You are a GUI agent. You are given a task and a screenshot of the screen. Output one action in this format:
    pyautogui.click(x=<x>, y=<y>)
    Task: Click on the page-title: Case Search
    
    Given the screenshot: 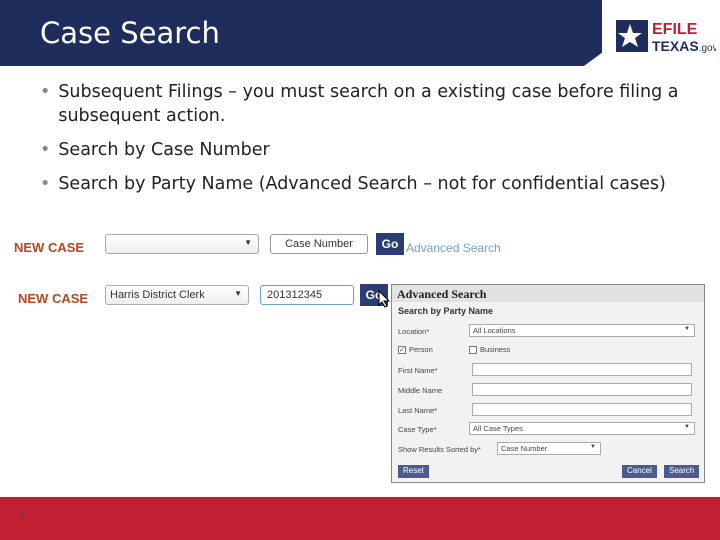 What is the action you would take?
    pyautogui.click(x=130, y=33)
    